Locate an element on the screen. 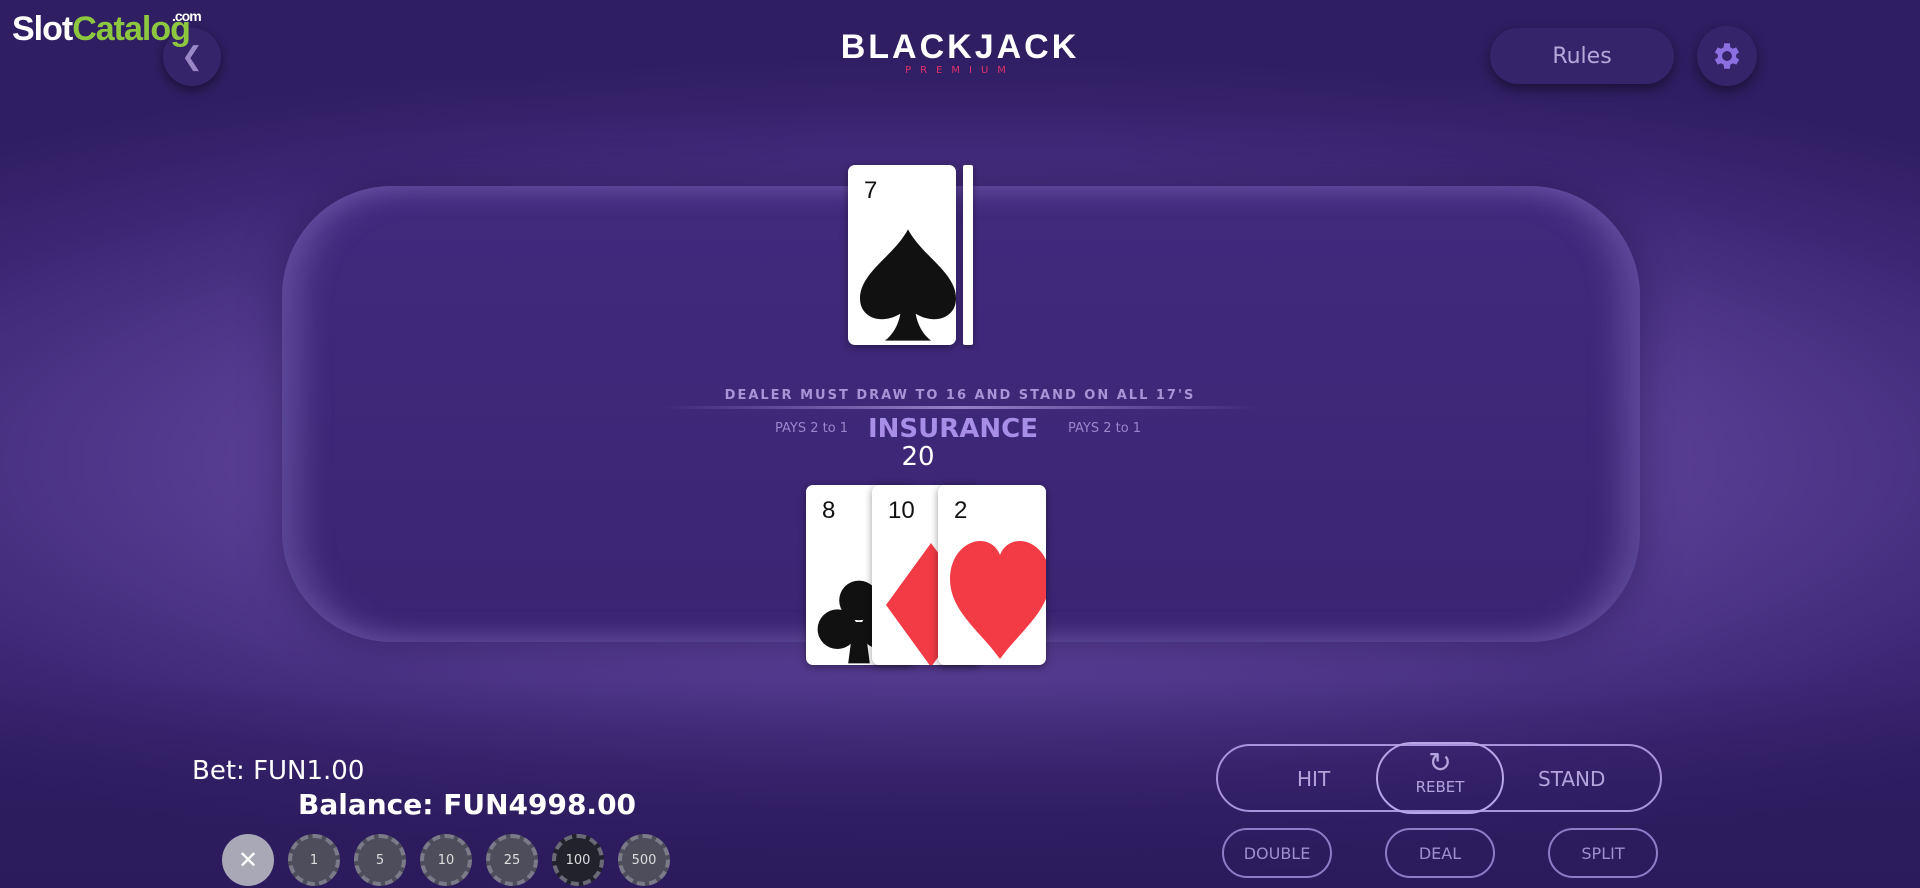 The height and width of the screenshot is (888, 1920). bet-label: Bet: is located at coordinates (218, 771).